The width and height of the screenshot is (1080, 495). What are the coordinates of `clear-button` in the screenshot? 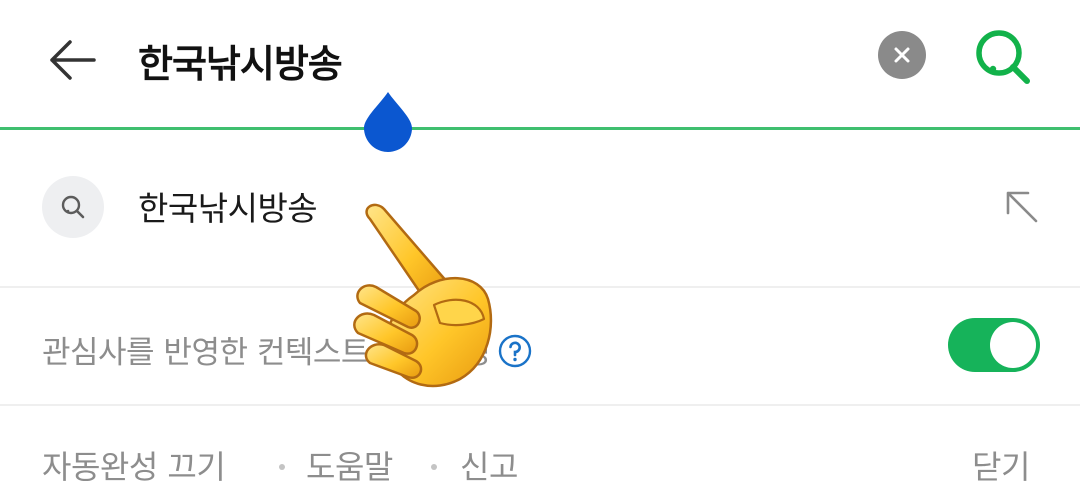 It's located at (902, 55).